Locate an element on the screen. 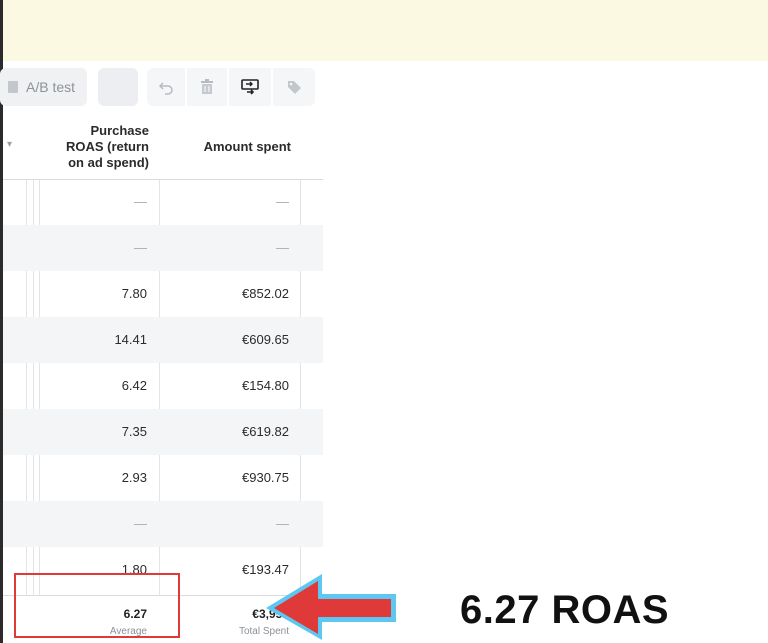  ab-test-label: A/B test is located at coordinates (51, 87).